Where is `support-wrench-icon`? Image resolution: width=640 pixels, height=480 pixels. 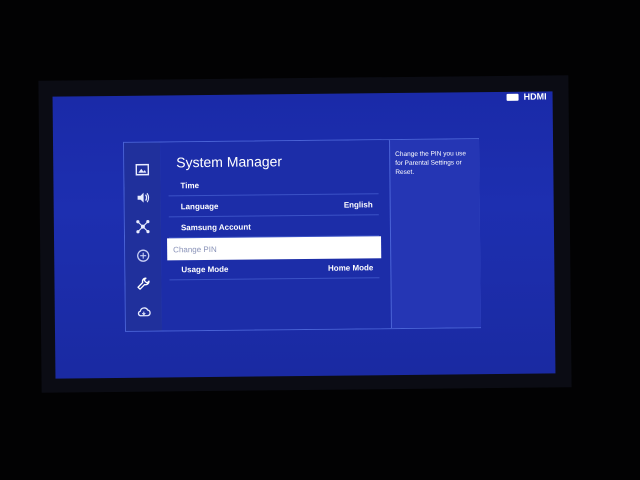
support-wrench-icon is located at coordinates (143, 284).